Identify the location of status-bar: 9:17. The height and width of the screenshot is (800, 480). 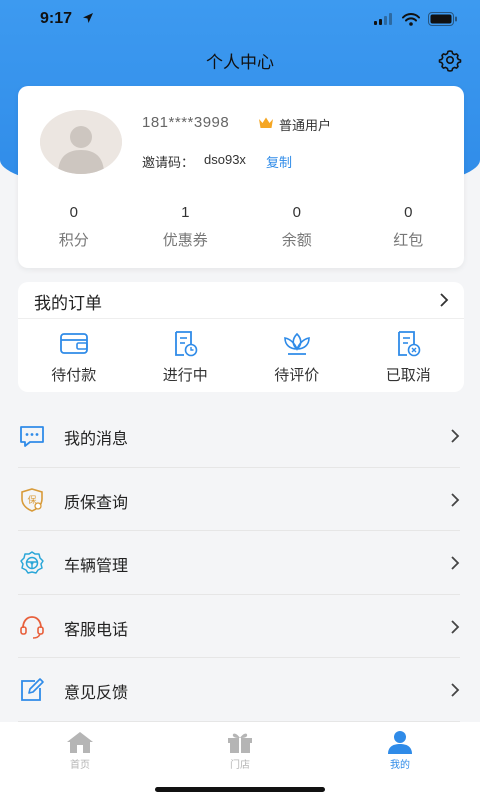
(240, 20).